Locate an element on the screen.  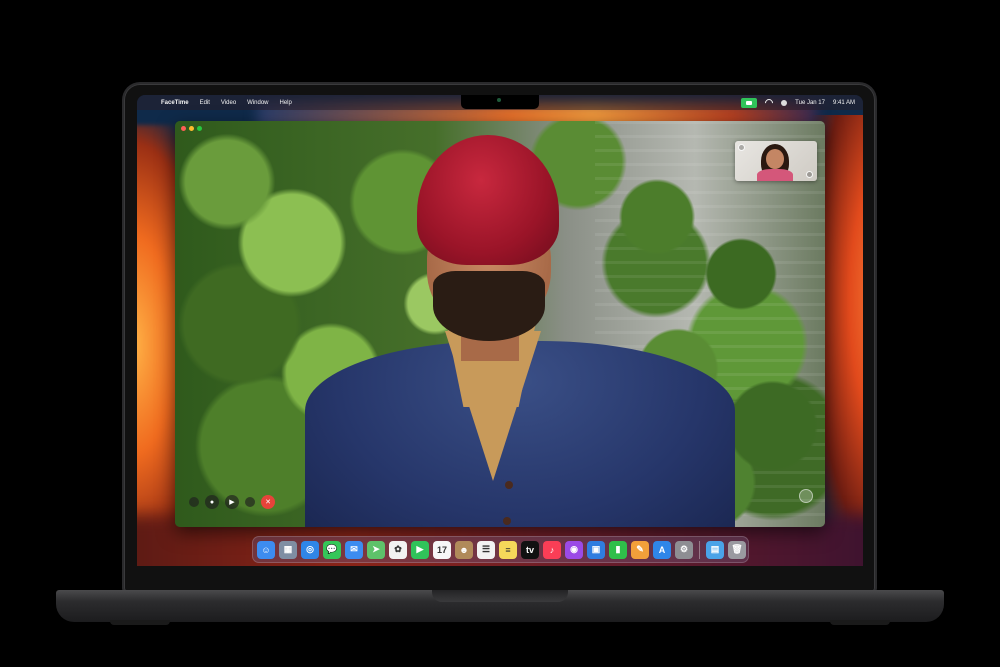
apple-tv-icon: tv is located at coordinates (530, 549).